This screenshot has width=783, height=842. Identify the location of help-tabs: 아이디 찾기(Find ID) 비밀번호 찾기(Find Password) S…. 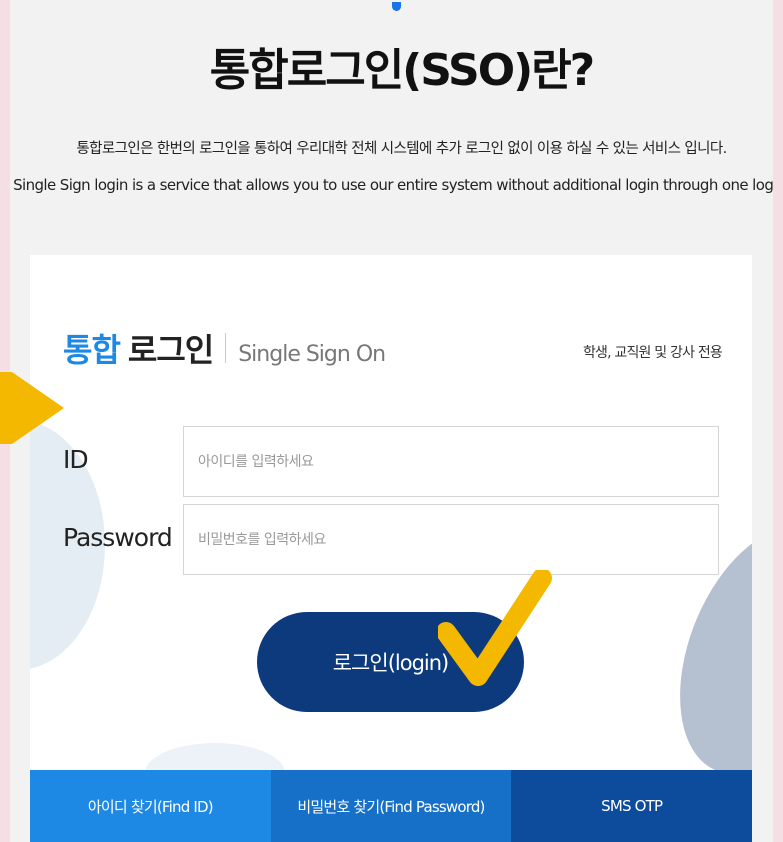
(391, 806).